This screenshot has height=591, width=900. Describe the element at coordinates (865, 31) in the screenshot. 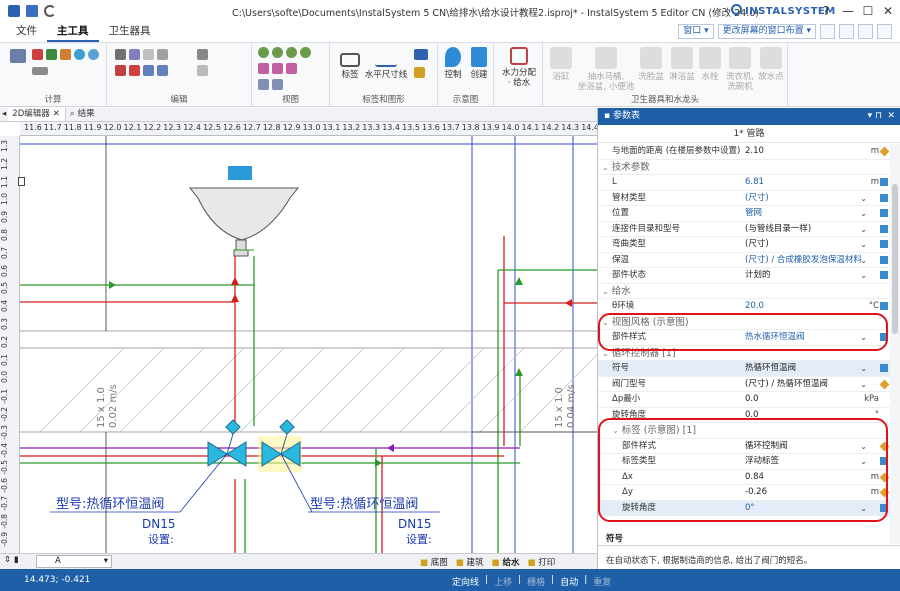

I see `palette-icon` at that location.